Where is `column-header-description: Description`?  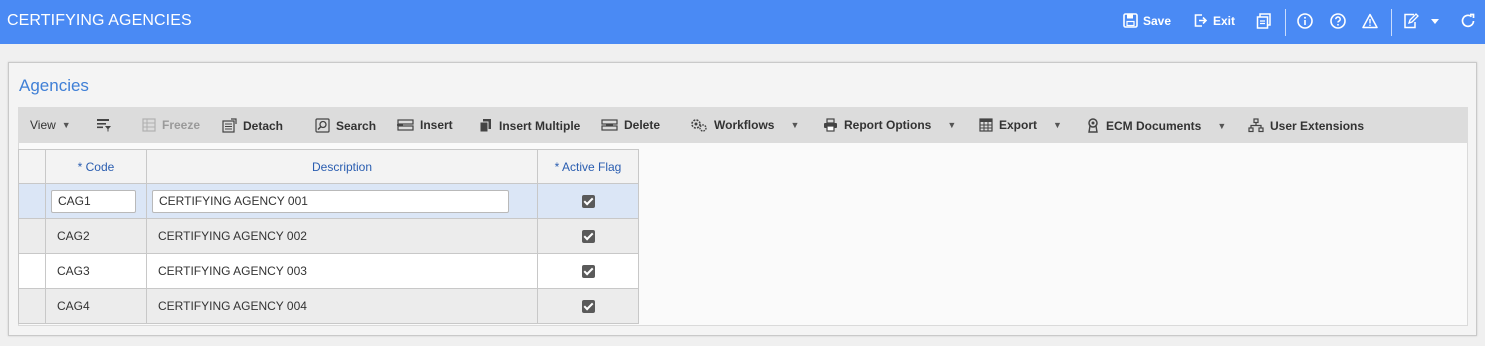
column-header-description: Description is located at coordinates (342, 166).